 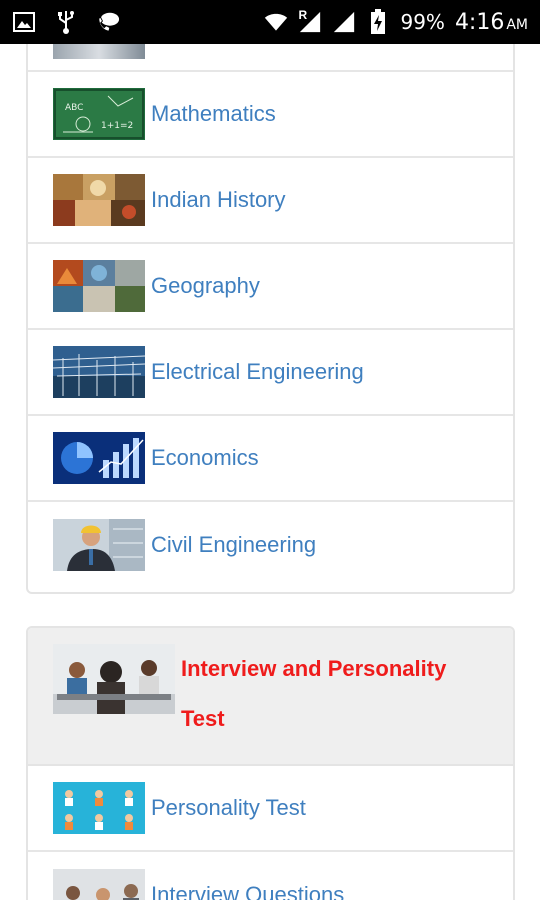 What do you see at coordinates (99, 51) in the screenshot?
I see `partial-thumbnail` at bounding box center [99, 51].